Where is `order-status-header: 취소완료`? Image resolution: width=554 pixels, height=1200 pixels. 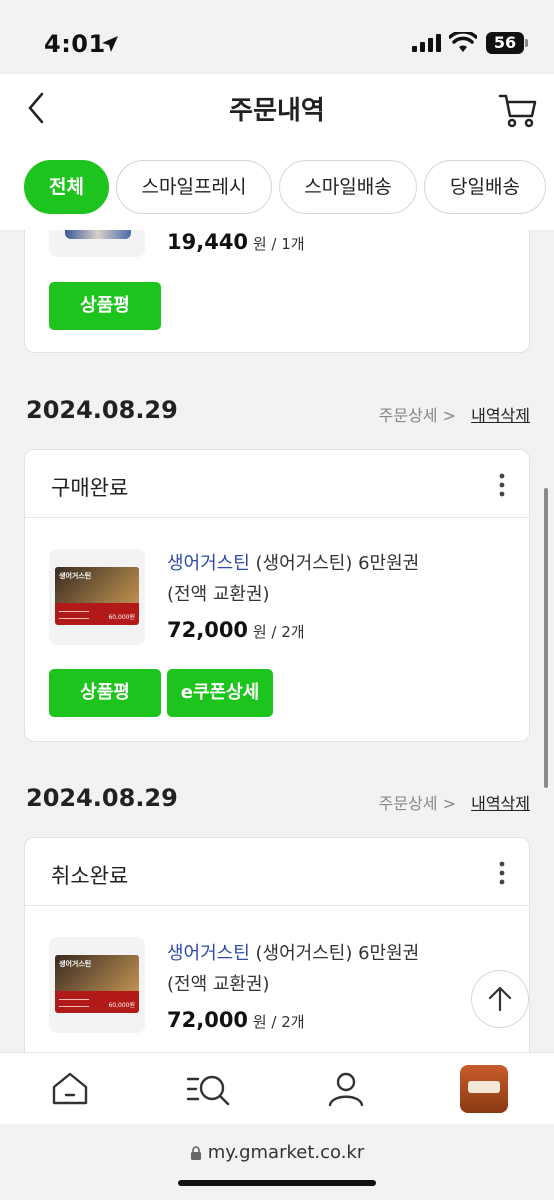
order-status-header: 취소완료 is located at coordinates (277, 872).